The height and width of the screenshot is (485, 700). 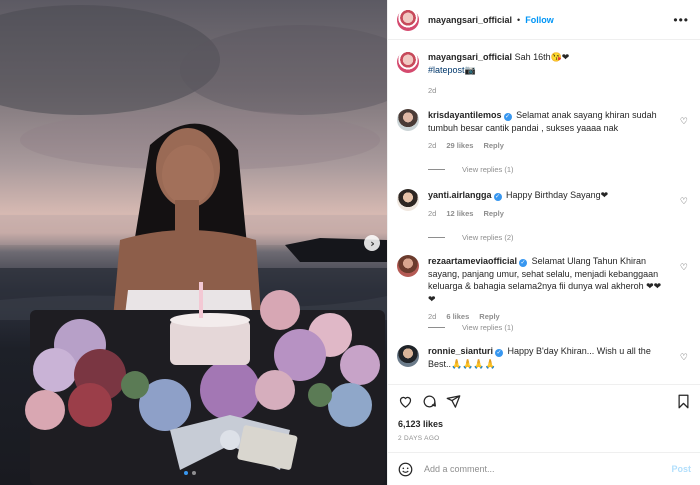 What do you see at coordinates (465, 115) in the screenshot?
I see `comment-username: krisdayantilemos` at bounding box center [465, 115].